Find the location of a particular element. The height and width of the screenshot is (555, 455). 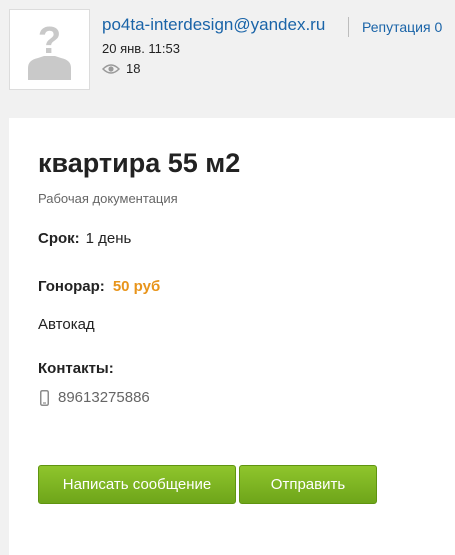

avatar: ? is located at coordinates (49, 49).